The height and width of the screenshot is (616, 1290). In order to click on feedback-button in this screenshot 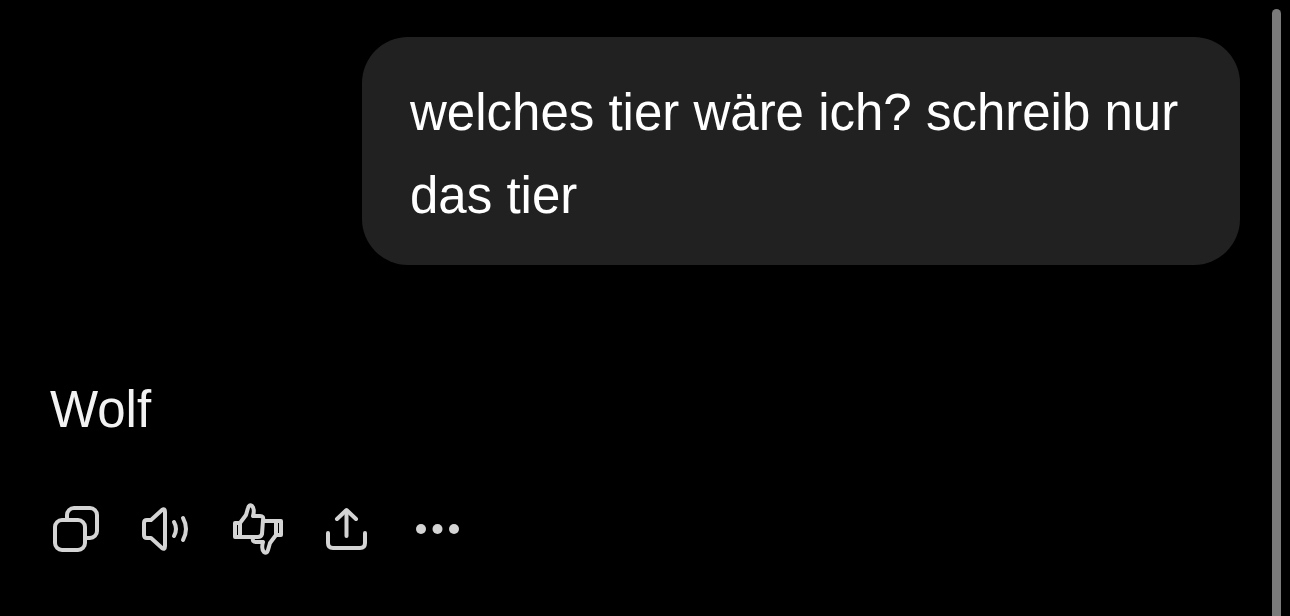, I will do `click(258, 529)`.